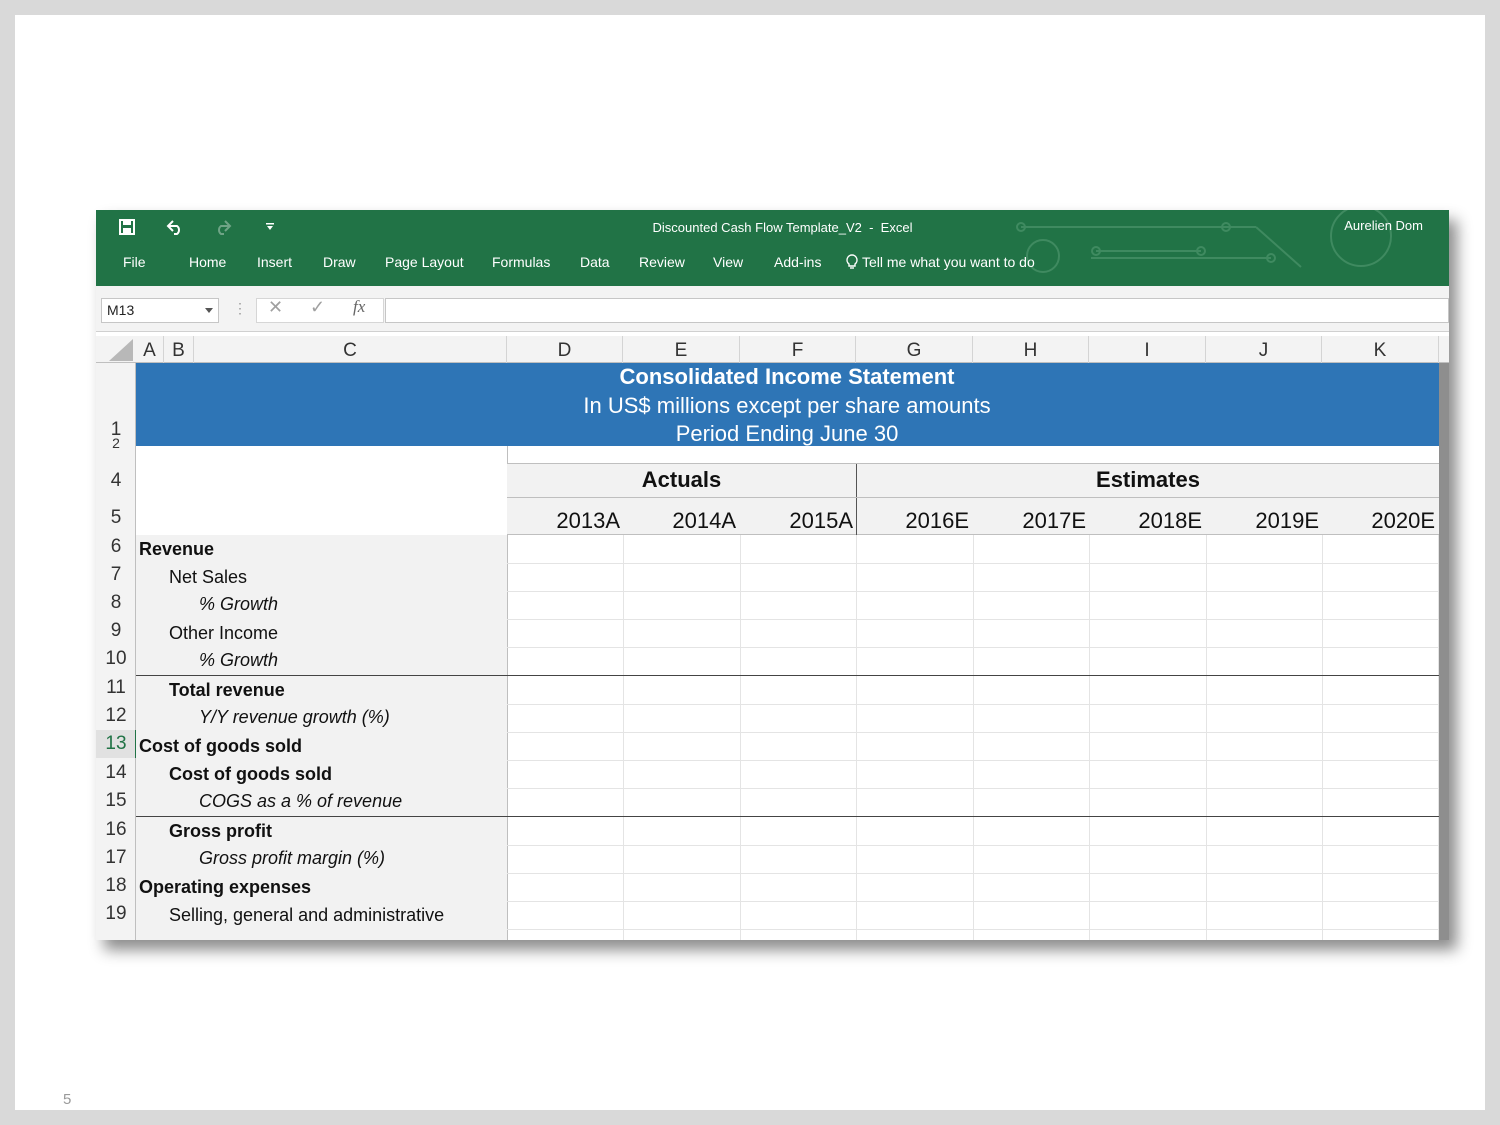  Describe the element at coordinates (728, 262) in the screenshot. I see `tab-view: View` at that location.